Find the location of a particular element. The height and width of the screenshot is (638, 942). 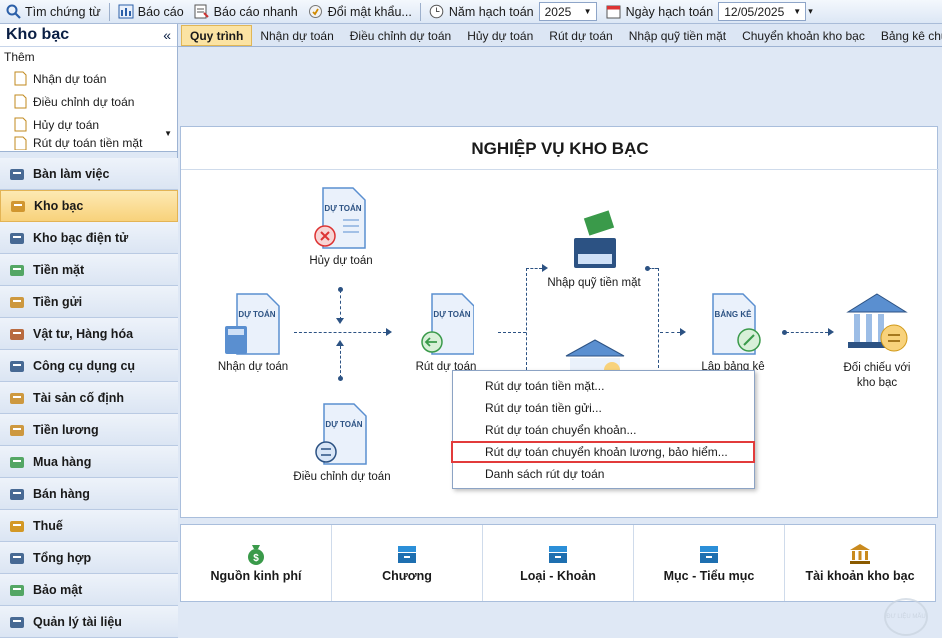

category-label: Loại - Khoản is located at coordinates (558, 576).